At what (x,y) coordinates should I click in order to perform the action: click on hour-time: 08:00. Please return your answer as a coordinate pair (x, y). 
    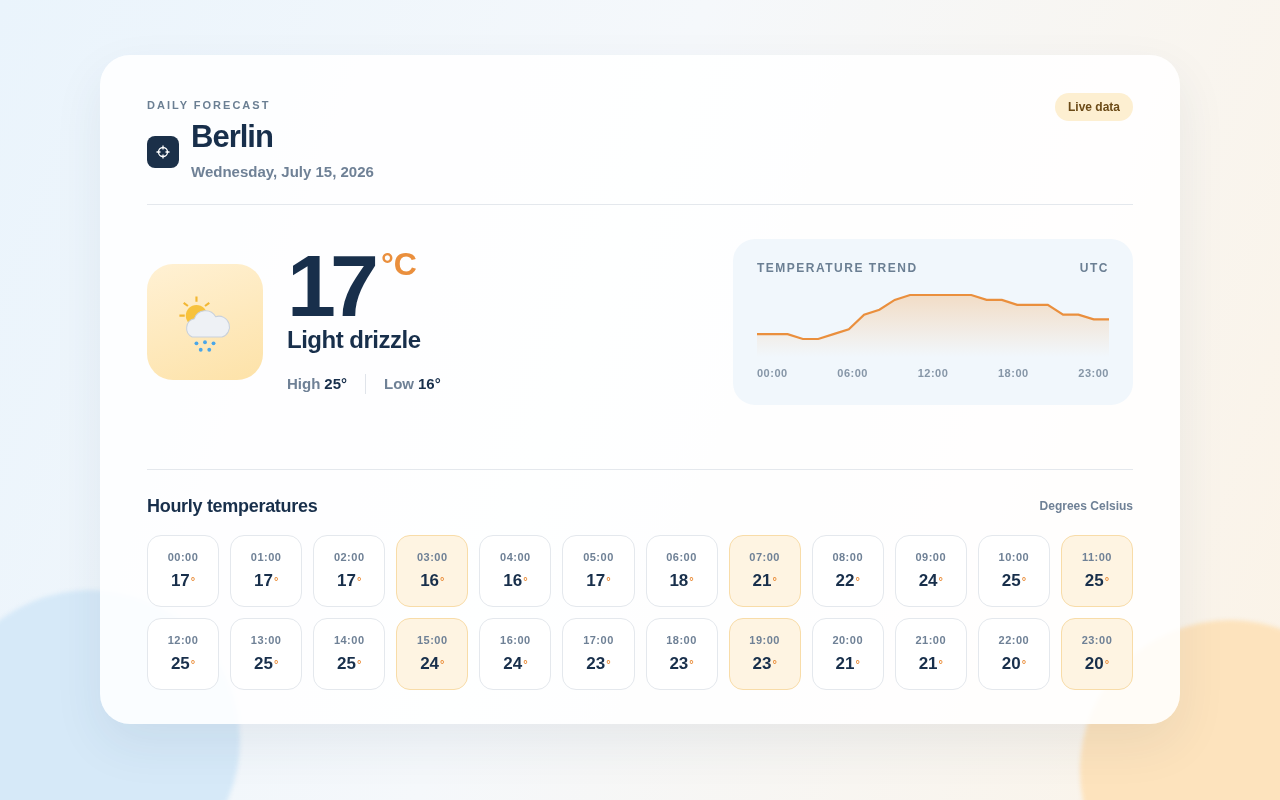
    Looking at the image, I should click on (847, 556).